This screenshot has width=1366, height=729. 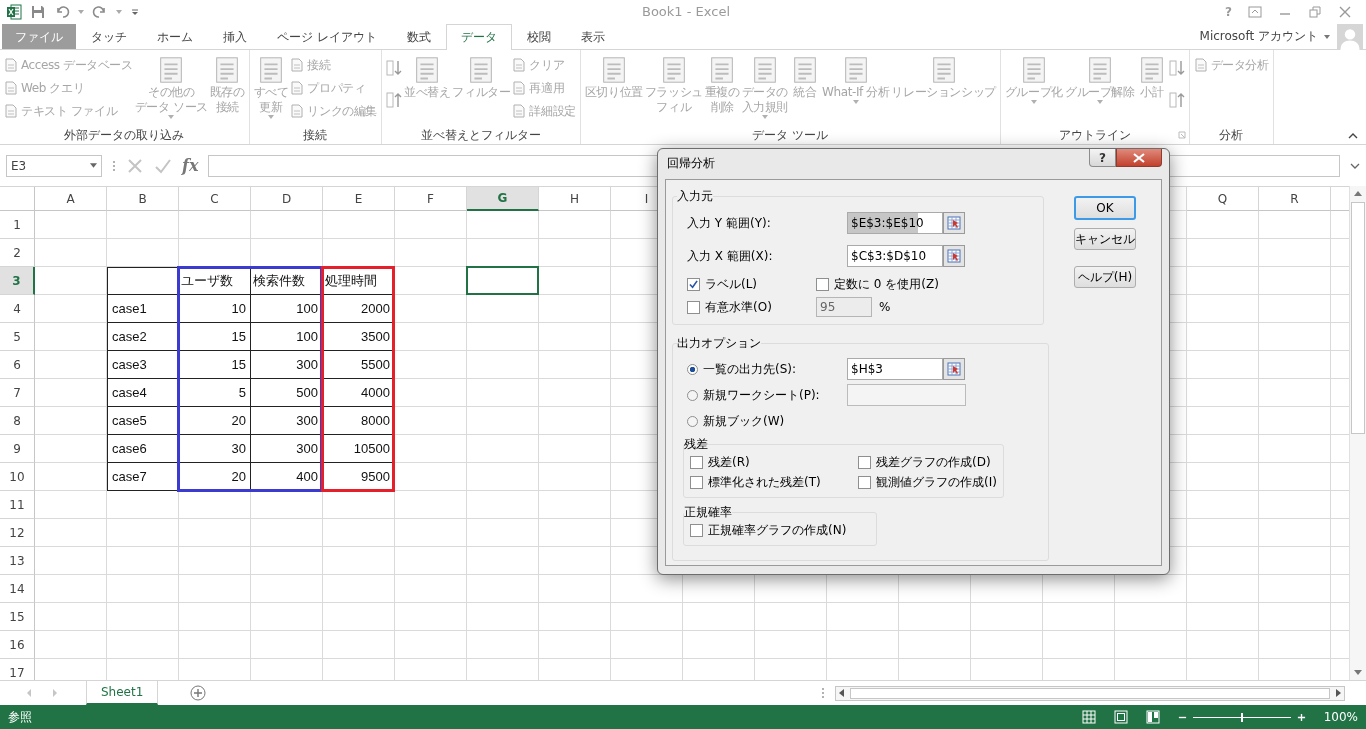 What do you see at coordinates (17, 225) in the screenshot?
I see `row-header: 1` at bounding box center [17, 225].